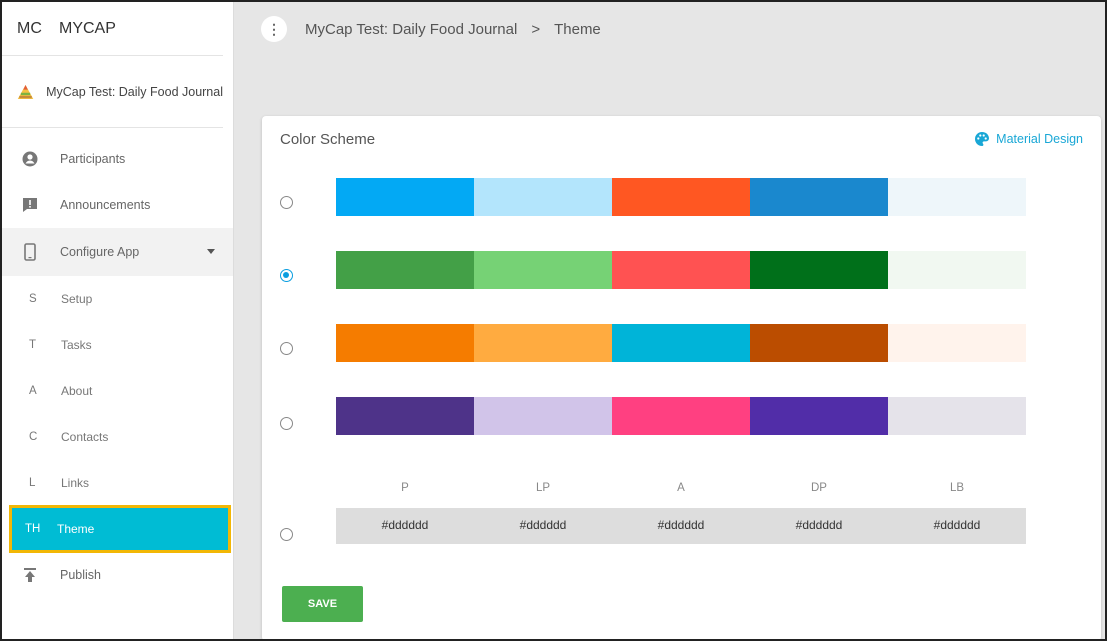 This screenshot has width=1107, height=641. Describe the element at coordinates (100, 252) in the screenshot. I see `sidebar-item-label: Configure App` at that location.